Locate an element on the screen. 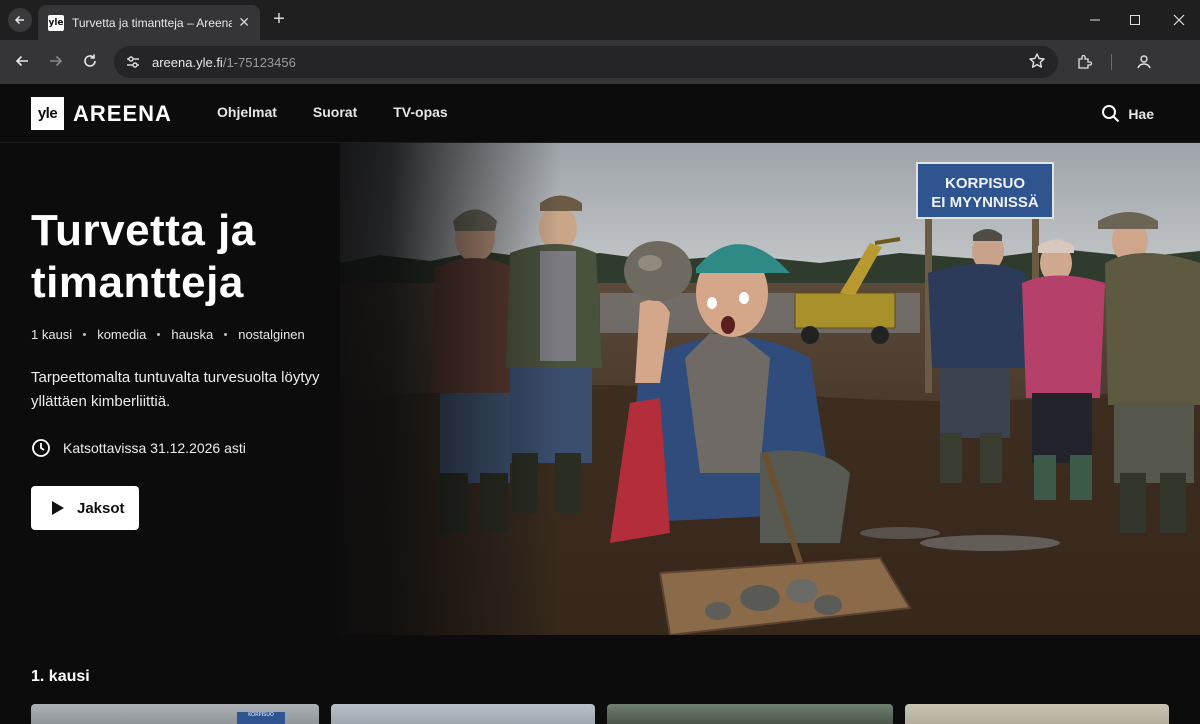  profile-icon is located at coordinates (1144, 62).